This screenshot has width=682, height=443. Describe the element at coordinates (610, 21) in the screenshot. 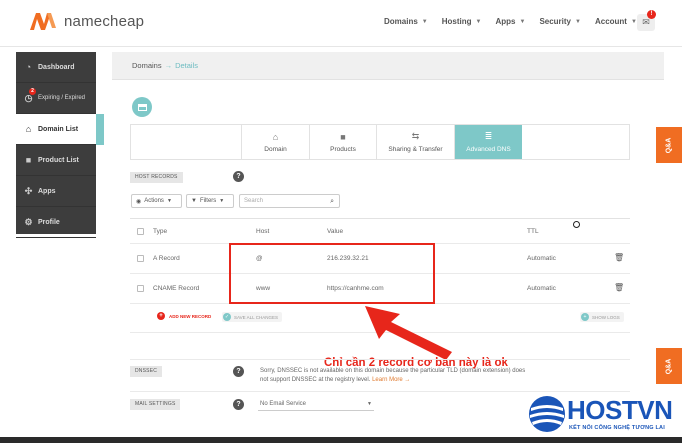

I see `nav-account-label: Account` at that location.